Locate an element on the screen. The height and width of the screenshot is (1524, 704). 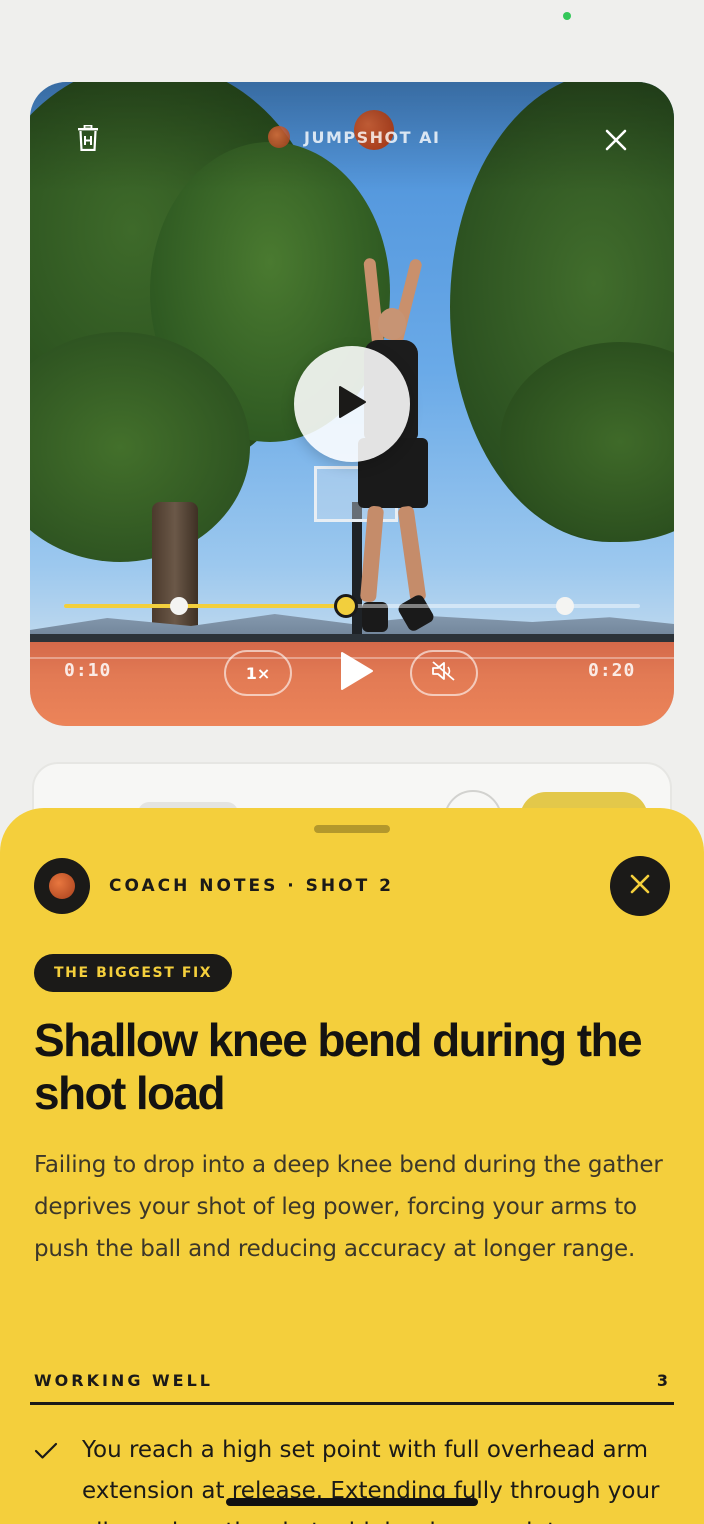
play-button is located at coordinates (352, 404).